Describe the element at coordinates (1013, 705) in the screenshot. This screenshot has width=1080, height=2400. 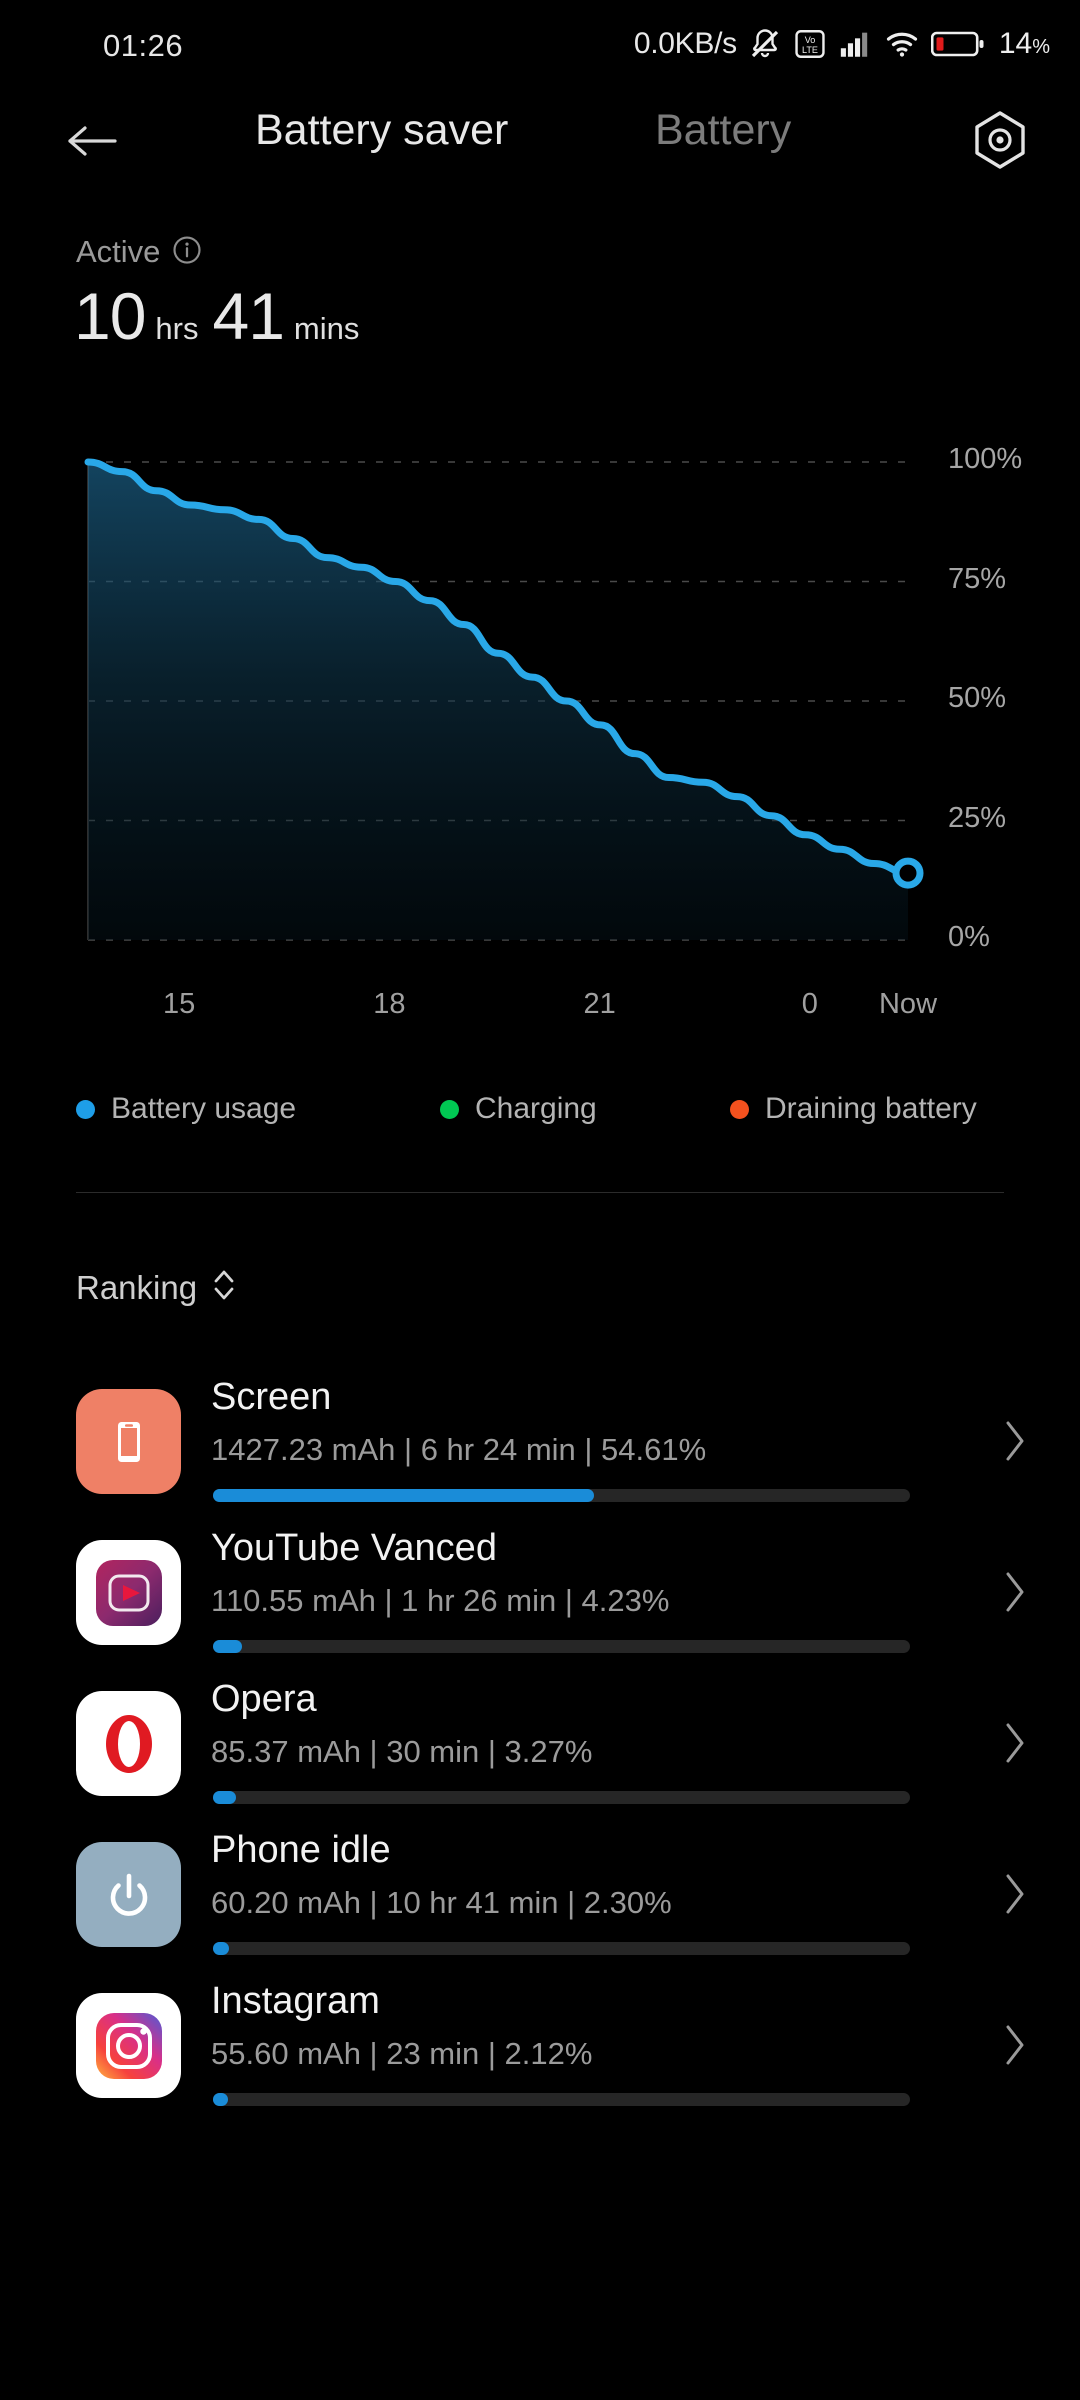
I see `chart-y-axis-labels: 100% 75% 50% 25% 0%` at that location.